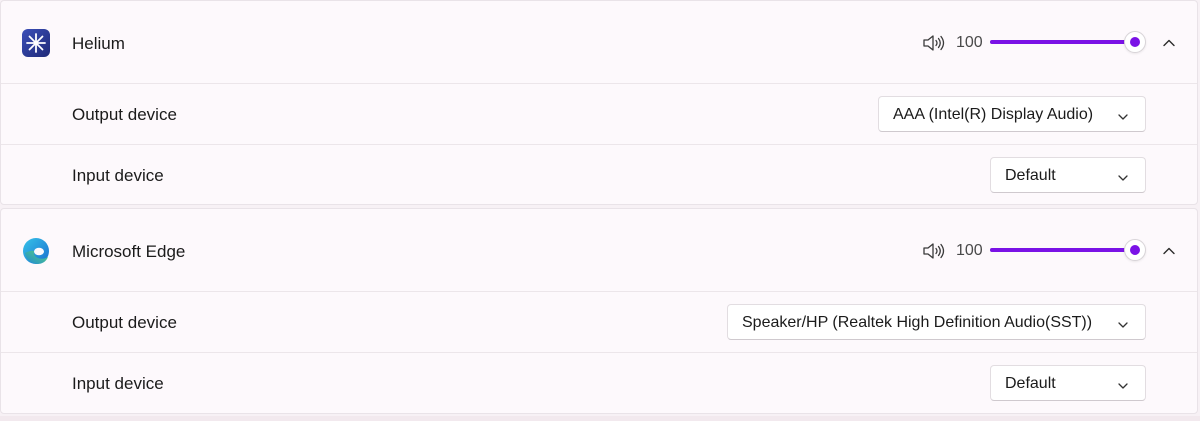 The image size is (1200, 421). What do you see at coordinates (36, 43) in the screenshot?
I see `helium-app-icon` at bounding box center [36, 43].